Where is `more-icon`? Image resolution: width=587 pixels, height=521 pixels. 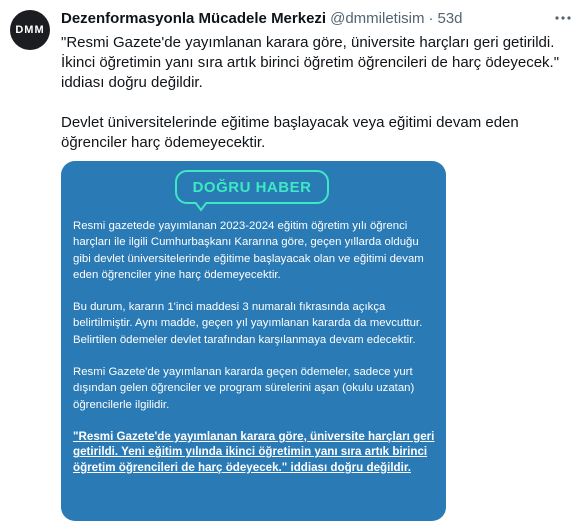 more-icon is located at coordinates (563, 18).